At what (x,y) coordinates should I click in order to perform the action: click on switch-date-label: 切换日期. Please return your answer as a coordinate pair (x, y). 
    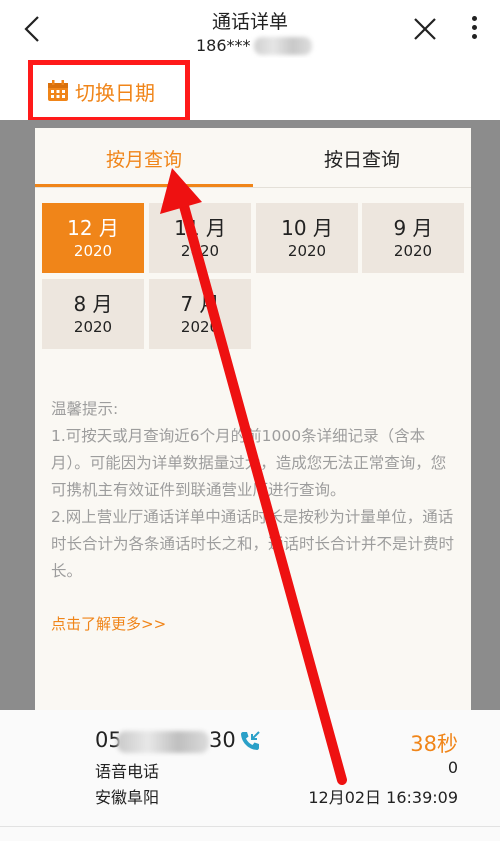
    Looking at the image, I should click on (115, 92).